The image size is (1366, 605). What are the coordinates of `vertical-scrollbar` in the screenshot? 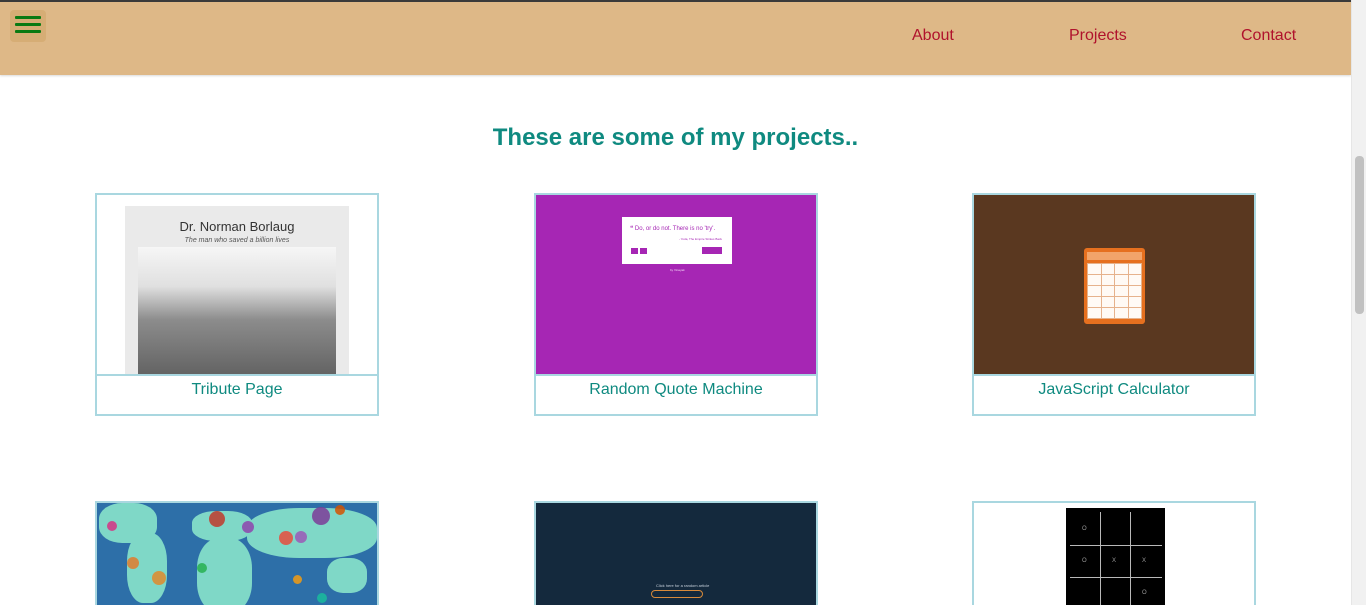 It's located at (1358, 302).